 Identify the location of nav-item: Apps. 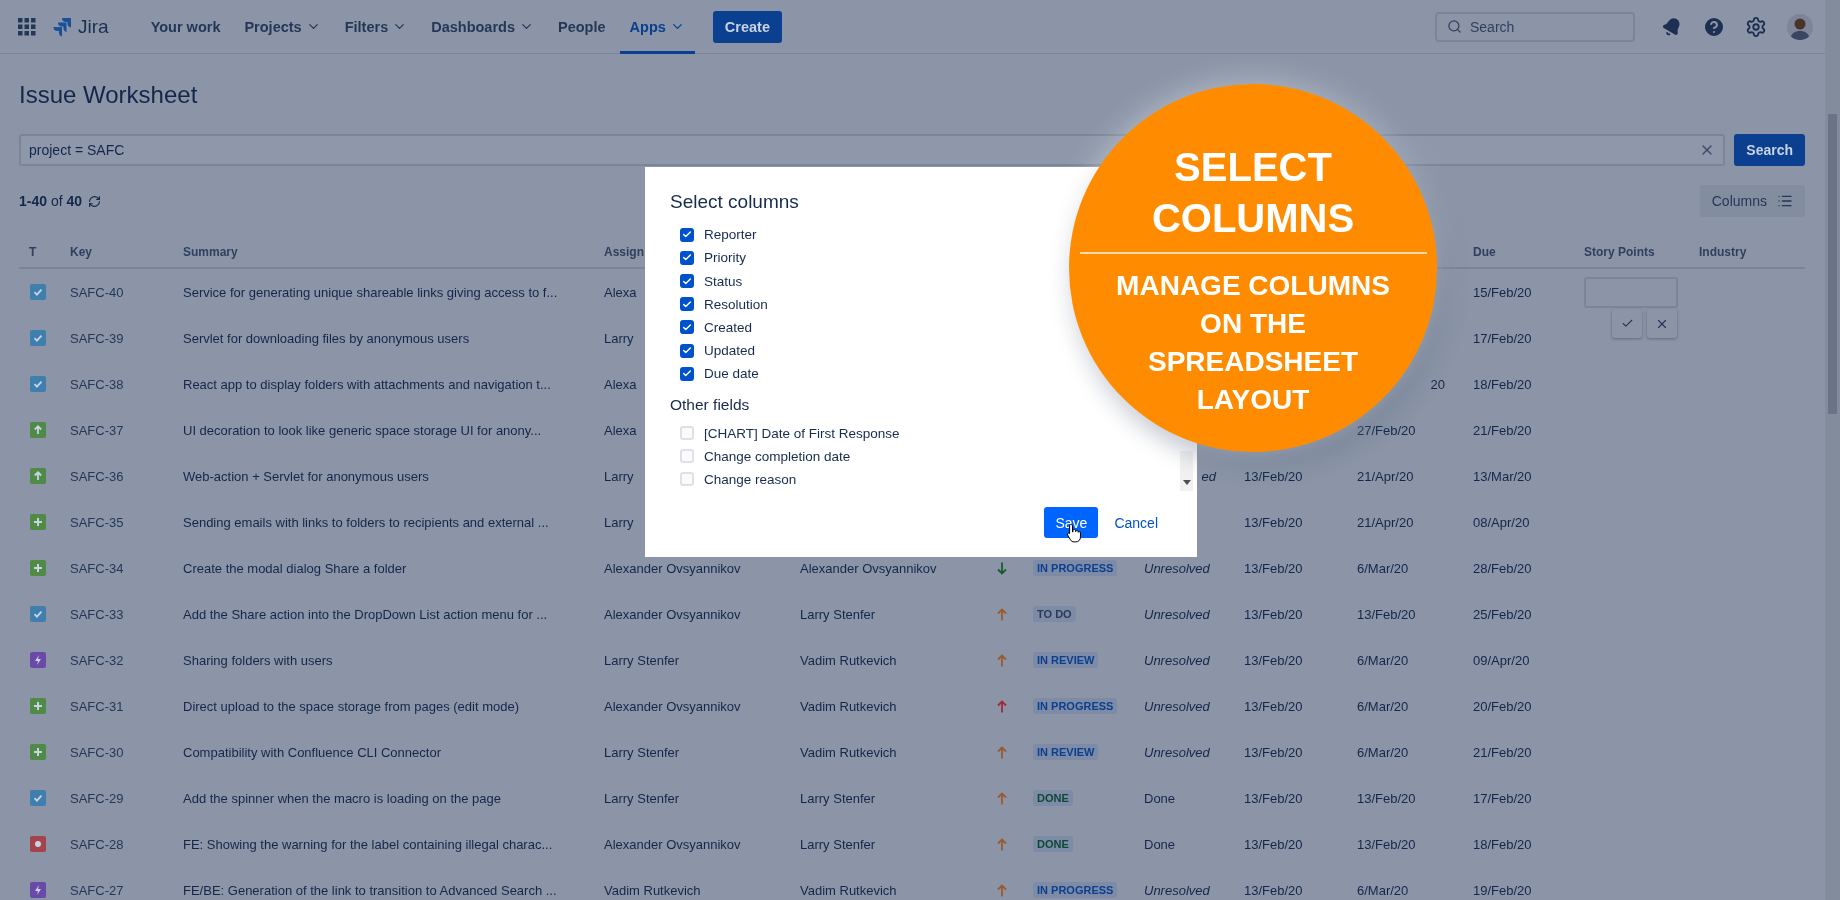
(657, 27).